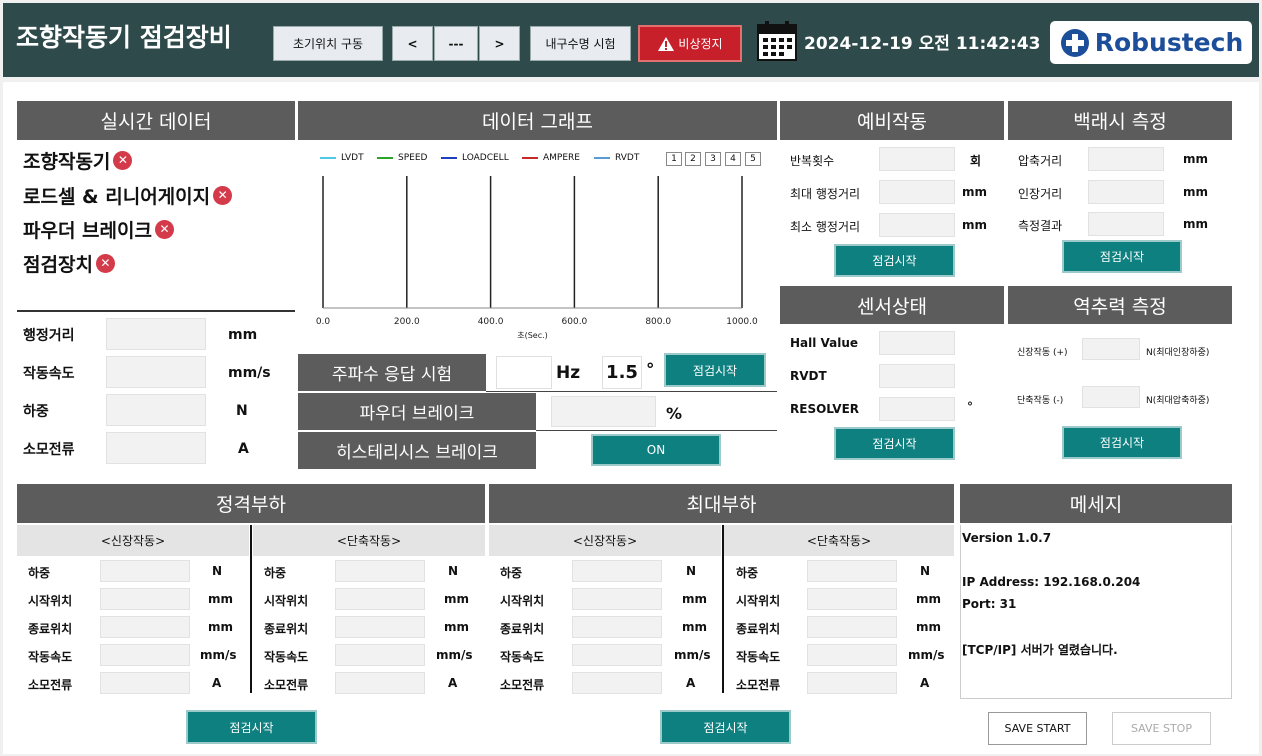  I want to click on error-icon: ✕, so click(105, 263).